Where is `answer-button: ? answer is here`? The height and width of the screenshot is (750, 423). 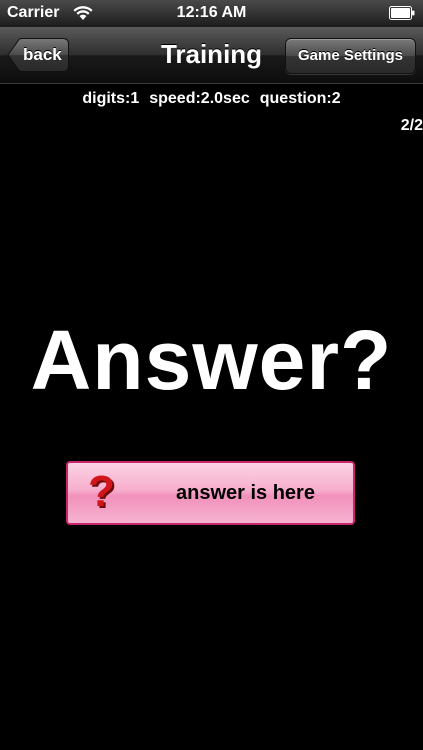
answer-button: ? answer is here is located at coordinates (210, 493).